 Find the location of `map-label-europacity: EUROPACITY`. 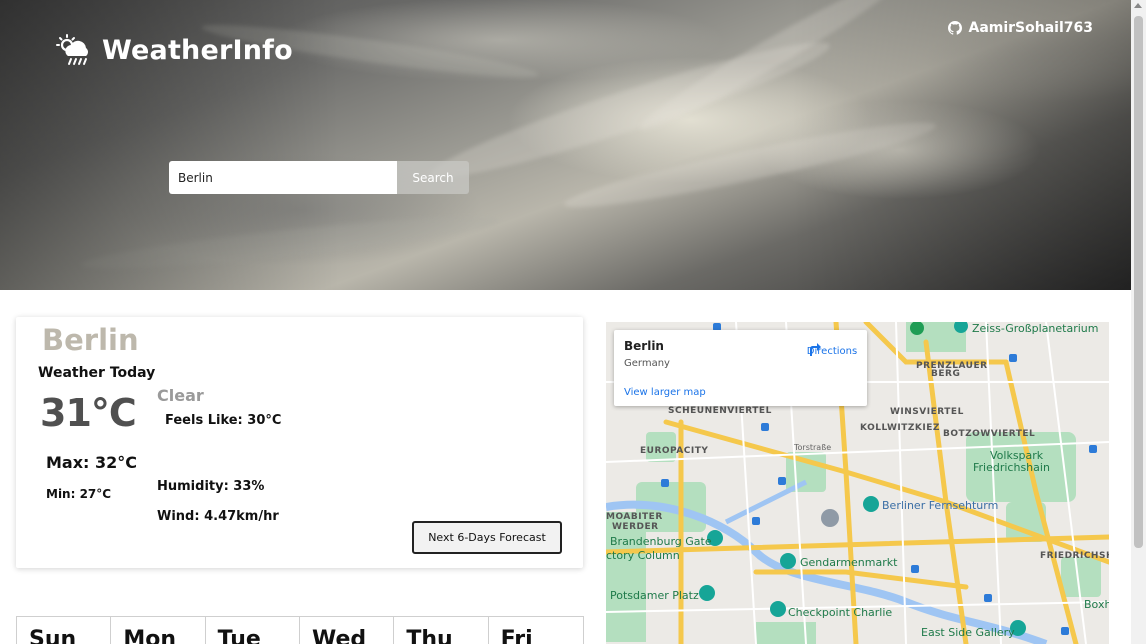

map-label-europacity: EUROPACITY is located at coordinates (674, 451).